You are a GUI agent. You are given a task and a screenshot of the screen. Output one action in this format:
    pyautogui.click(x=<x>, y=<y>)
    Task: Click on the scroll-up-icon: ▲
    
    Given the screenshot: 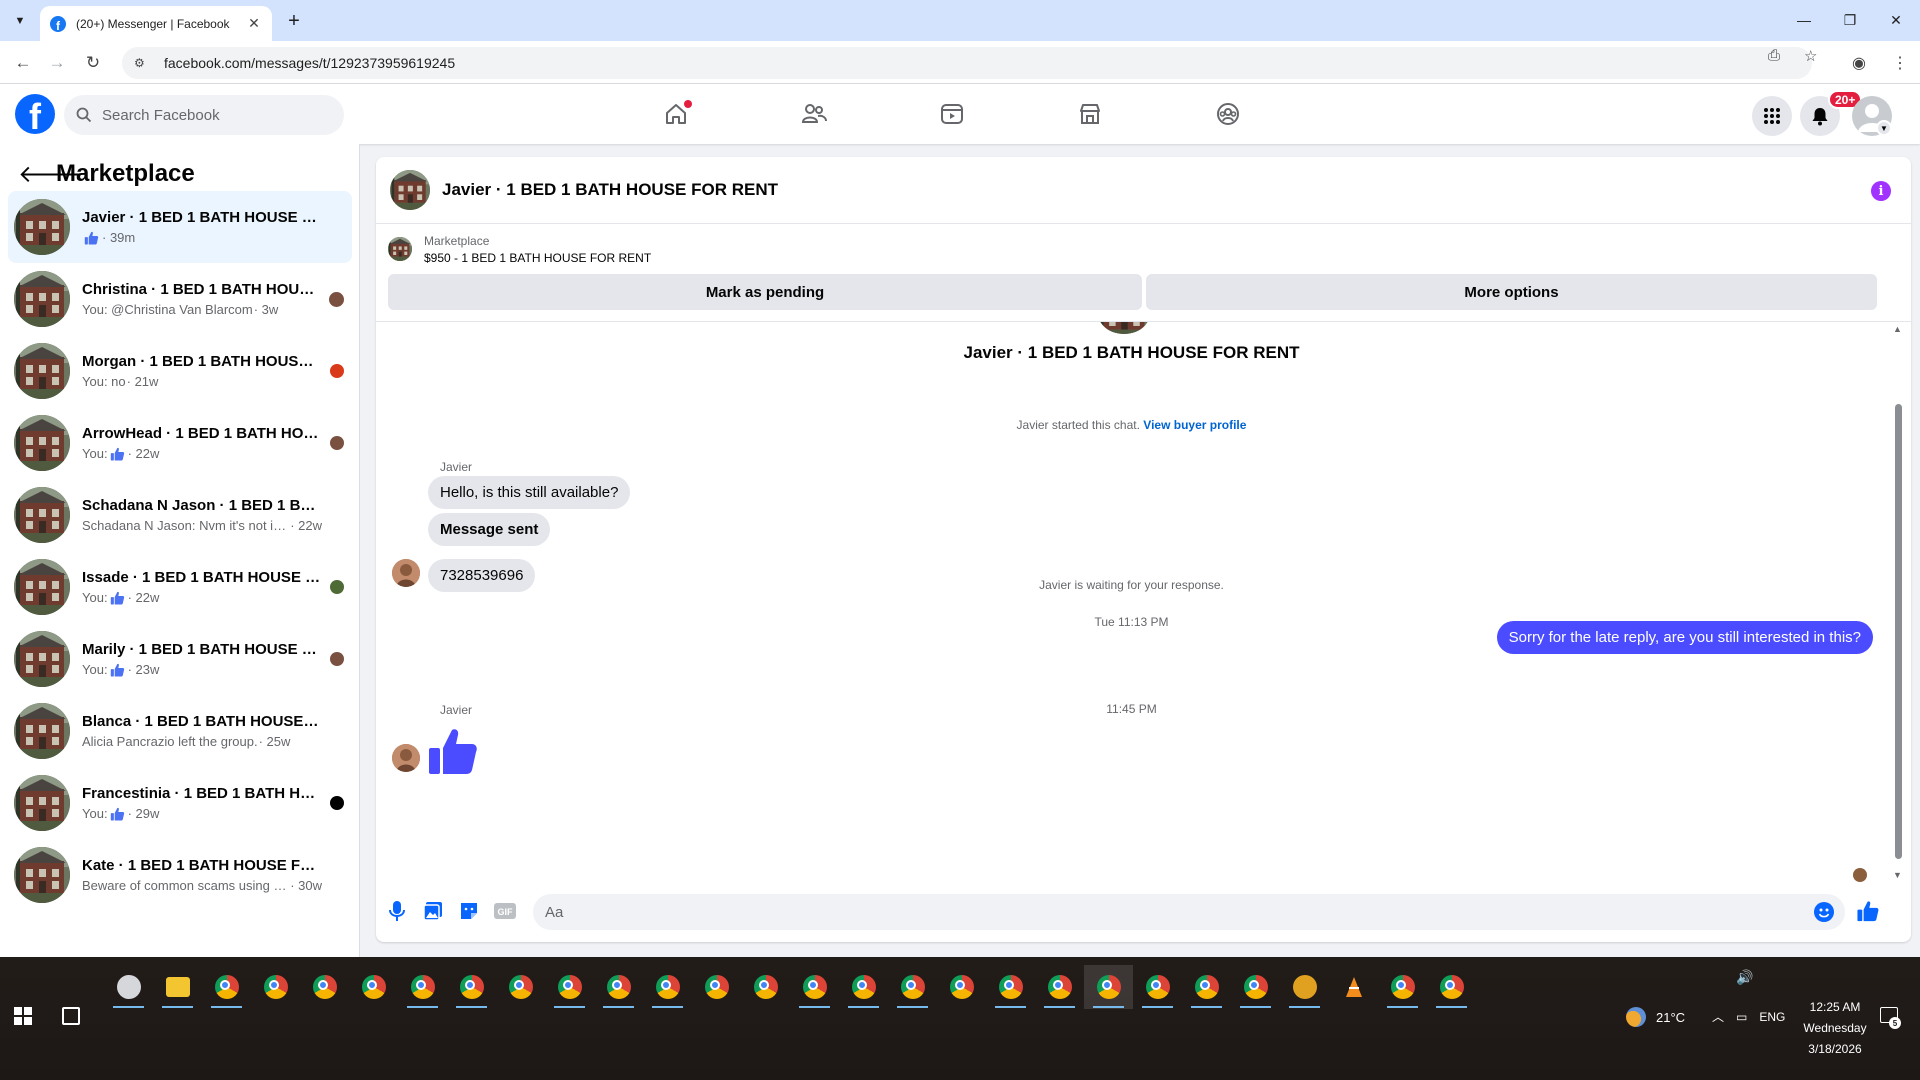 What is the action you would take?
    pyautogui.click(x=1897, y=329)
    